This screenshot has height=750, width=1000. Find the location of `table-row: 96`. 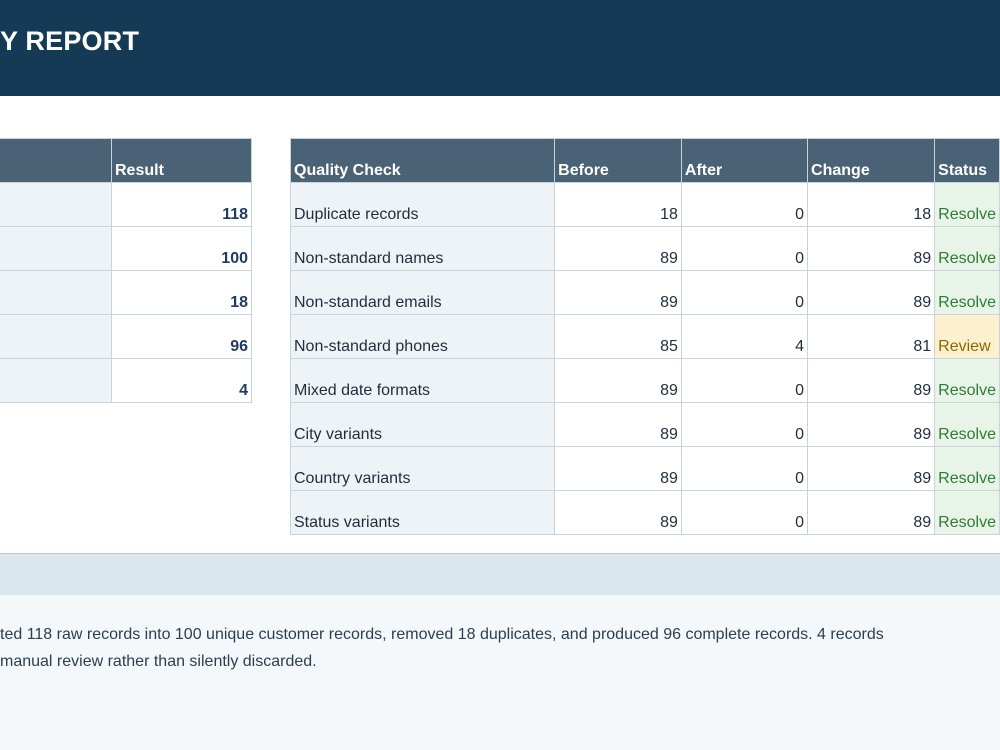

table-row: 96 is located at coordinates (126, 336).